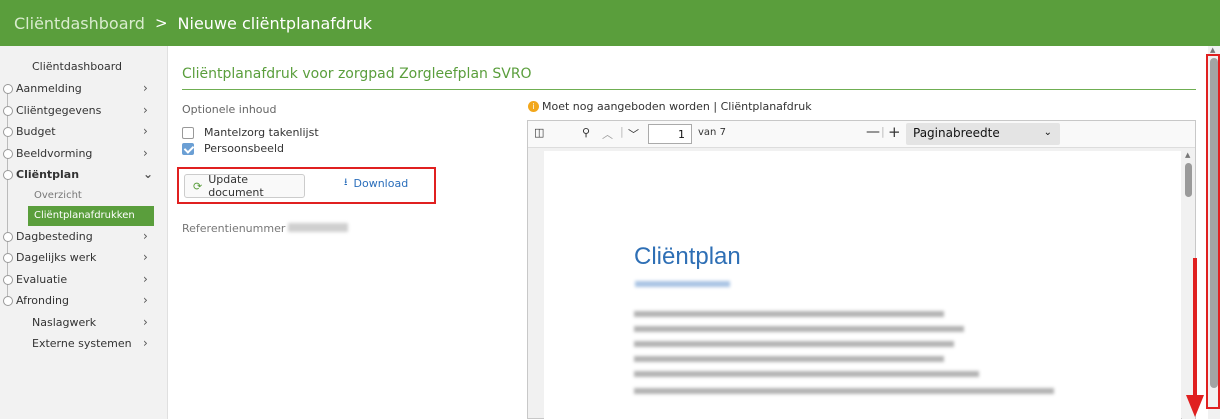 The height and width of the screenshot is (419, 1220). I want to click on download-label: Download, so click(381, 183).